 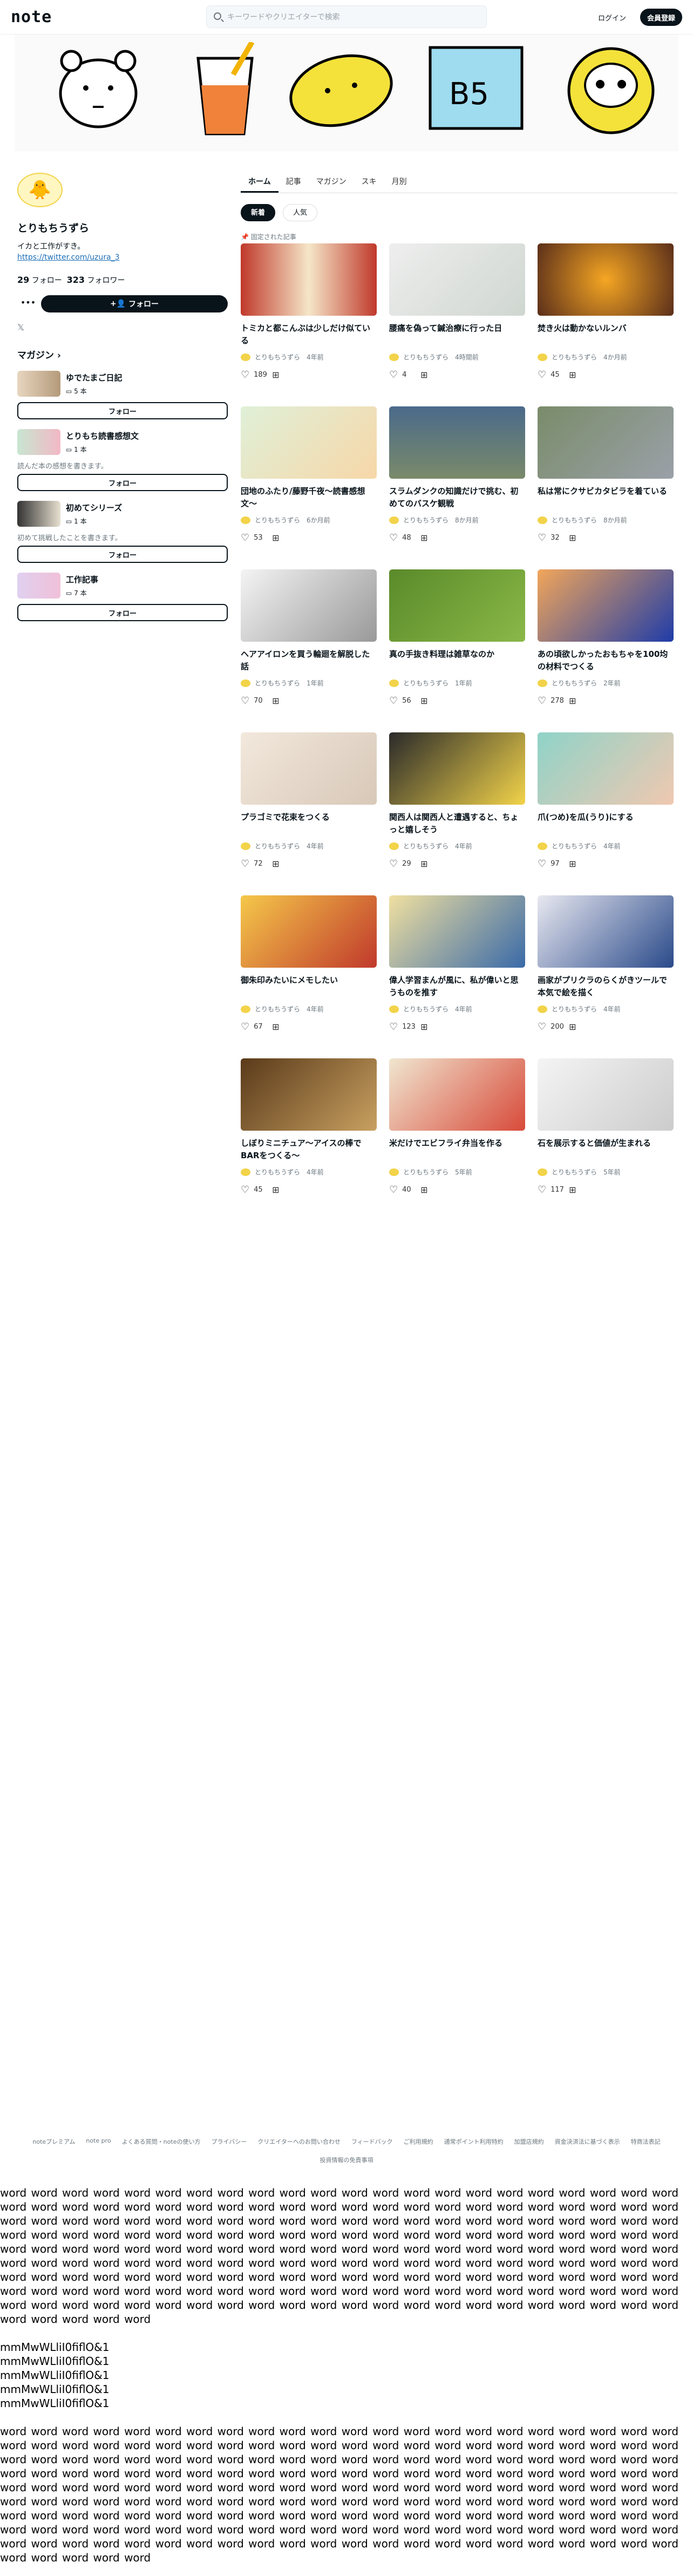 I want to click on article-title: 腰痛を偽って鍼治療に行った日, so click(x=457, y=335).